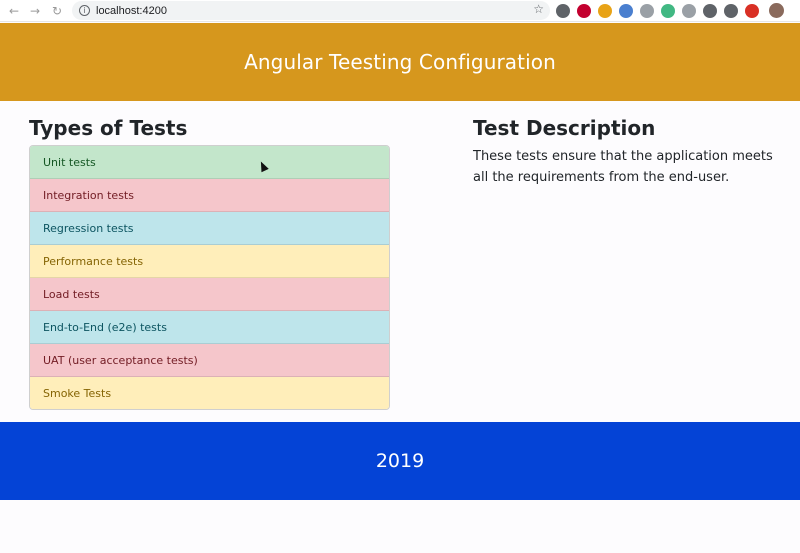 This screenshot has width=800, height=553. I want to click on extension-blocked-icon, so click(710, 10).